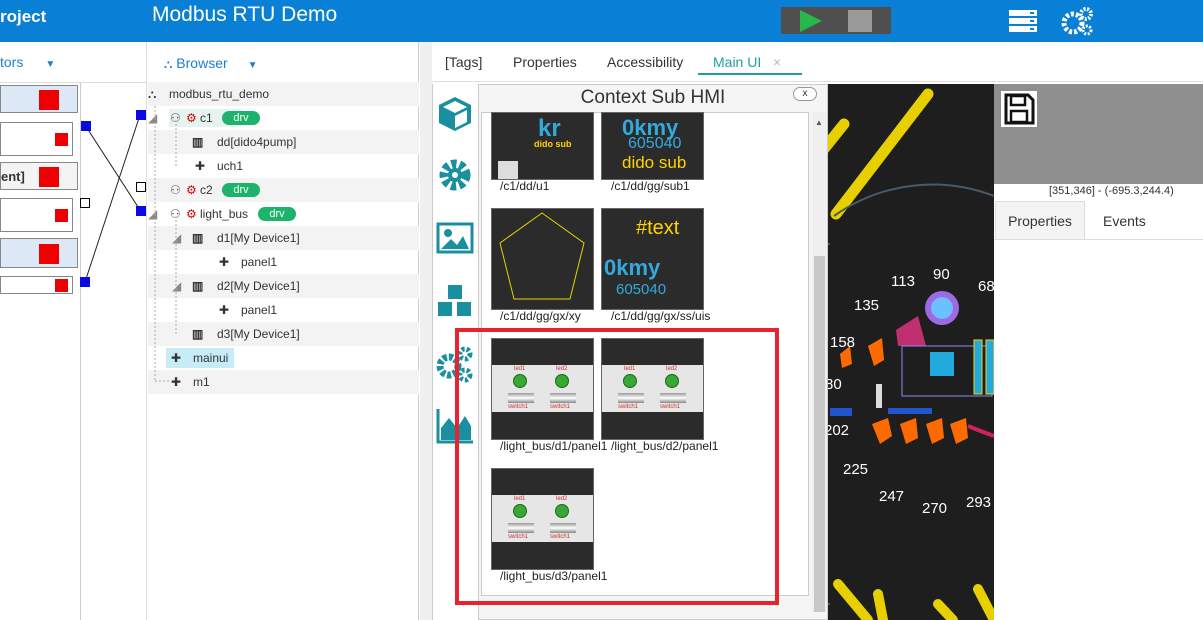  Describe the element at coordinates (986, 286) in the screenshot. I see `gauge-label: 68` at that location.